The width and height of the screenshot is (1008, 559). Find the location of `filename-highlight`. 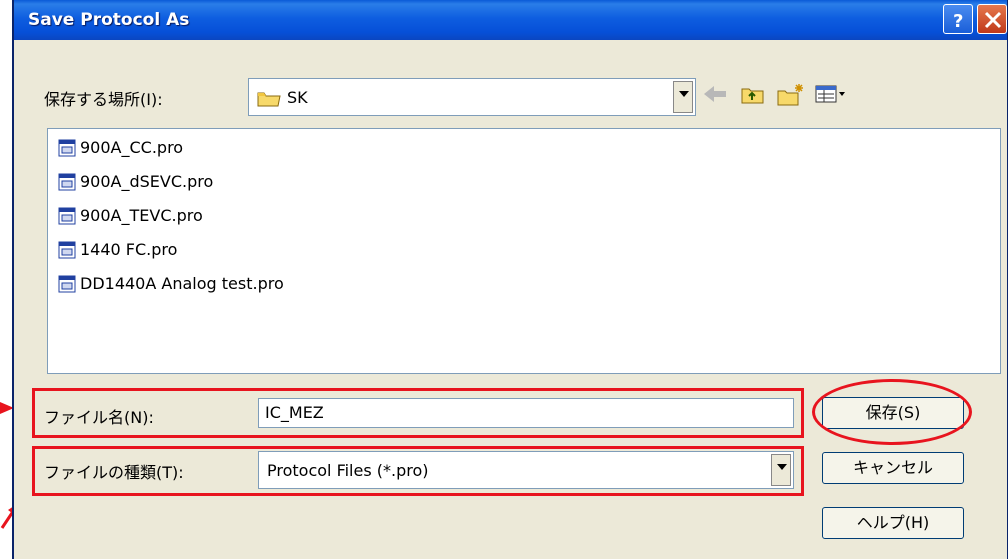

filename-highlight is located at coordinates (418, 413).